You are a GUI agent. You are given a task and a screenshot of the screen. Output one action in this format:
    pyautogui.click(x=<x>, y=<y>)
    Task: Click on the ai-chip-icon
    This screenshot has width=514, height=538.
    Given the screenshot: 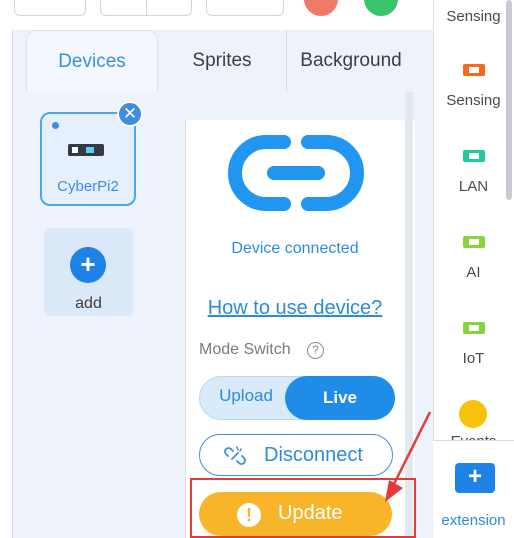 What is the action you would take?
    pyautogui.click(x=474, y=242)
    